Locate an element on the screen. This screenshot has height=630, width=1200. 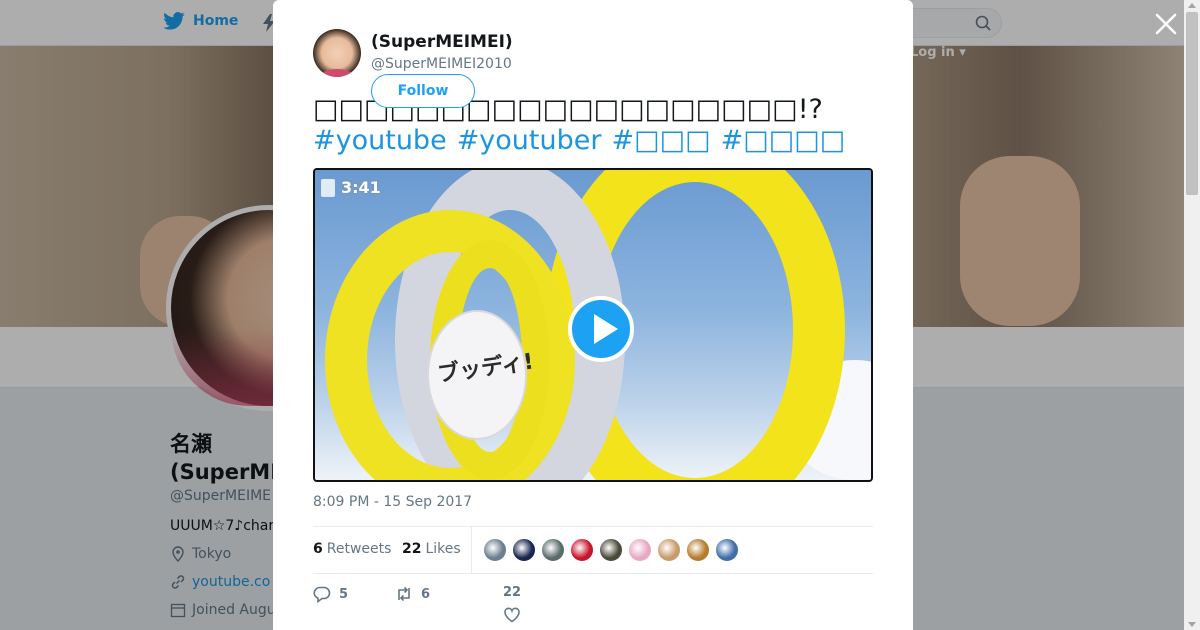
like-button: 22 is located at coordinates (512, 604).